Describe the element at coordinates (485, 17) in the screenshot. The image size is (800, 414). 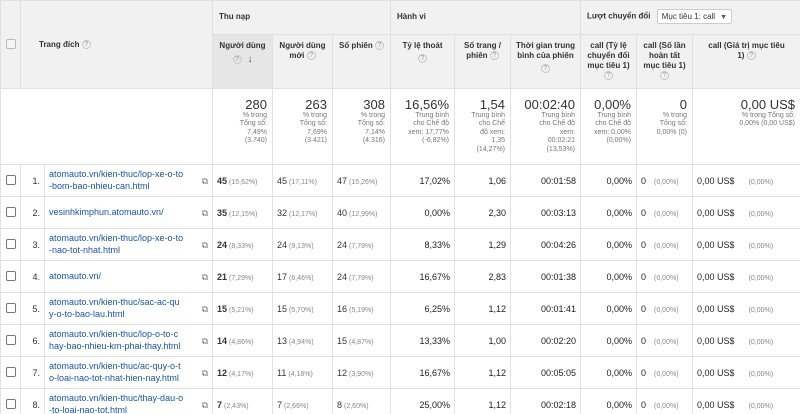
I see `behavior-group: Hành vi` at that location.